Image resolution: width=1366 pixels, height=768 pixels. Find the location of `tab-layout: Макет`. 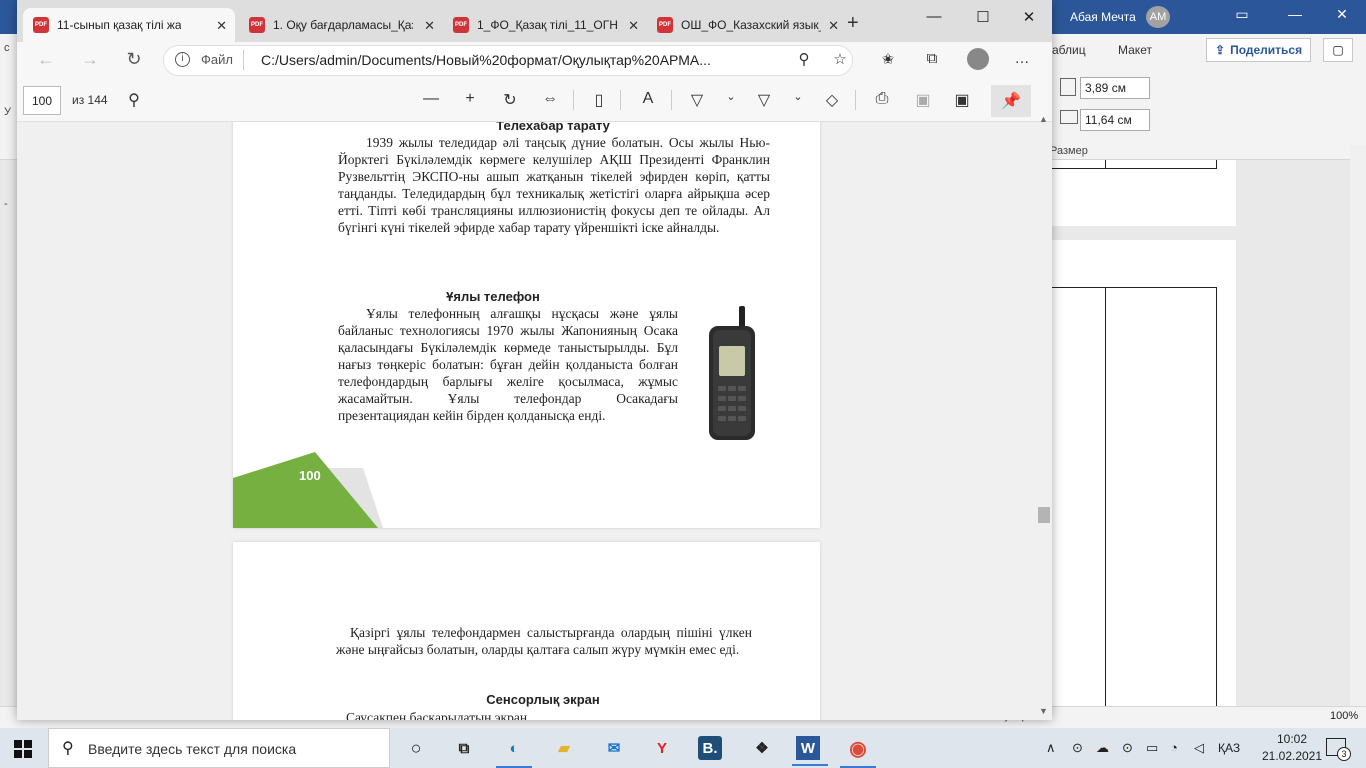

tab-layout: Макет is located at coordinates (1135, 50).